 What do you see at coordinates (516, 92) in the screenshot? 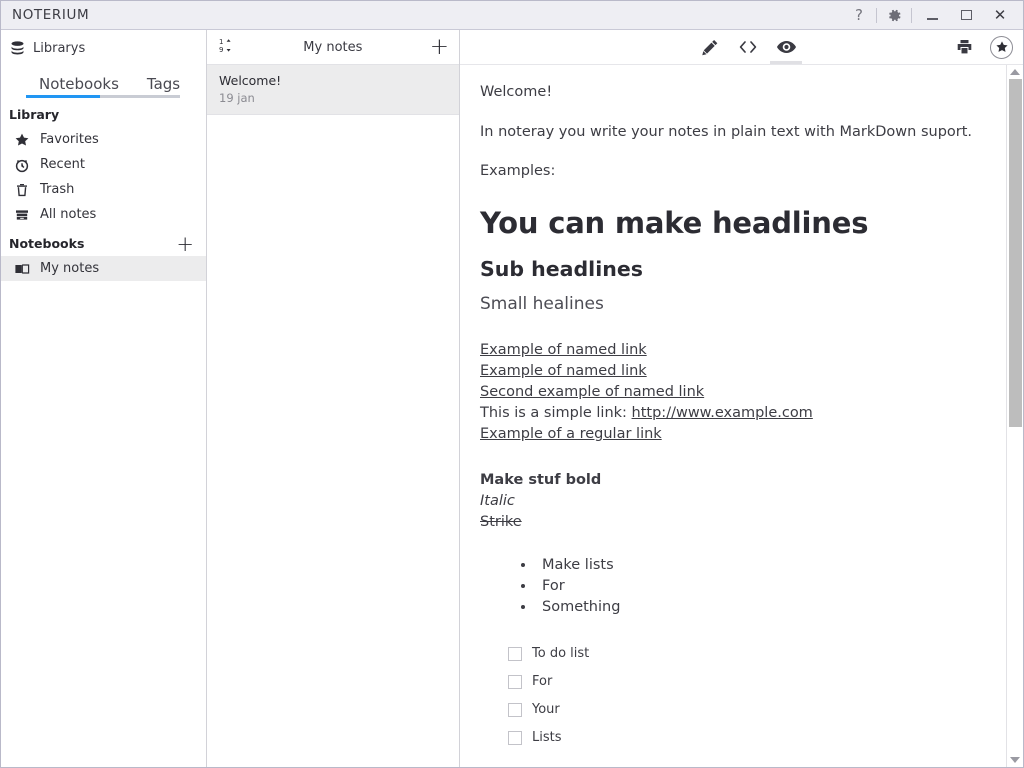
I see `greeting-paragraph: Welcome!` at bounding box center [516, 92].